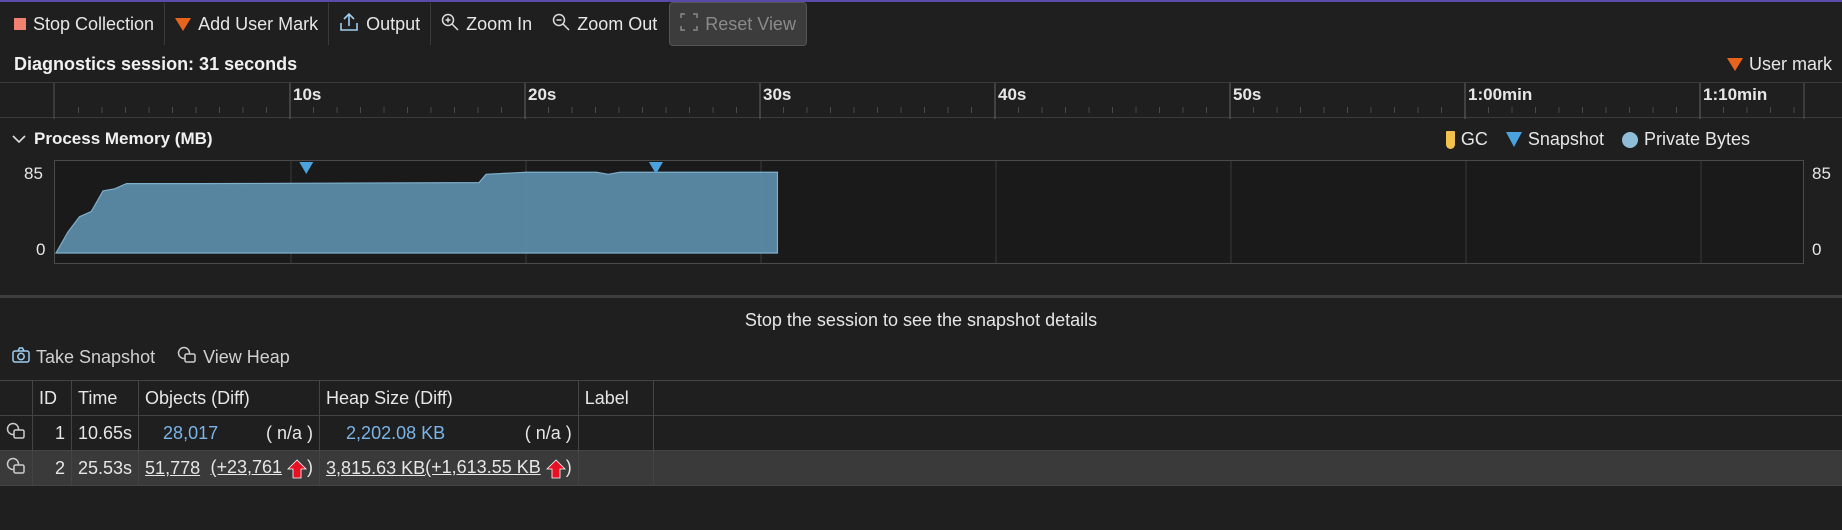 Image resolution: width=1842 pixels, height=530 pixels. Describe the element at coordinates (105, 468) in the screenshot. I see `snapshot-time: 25.53s` at that location.